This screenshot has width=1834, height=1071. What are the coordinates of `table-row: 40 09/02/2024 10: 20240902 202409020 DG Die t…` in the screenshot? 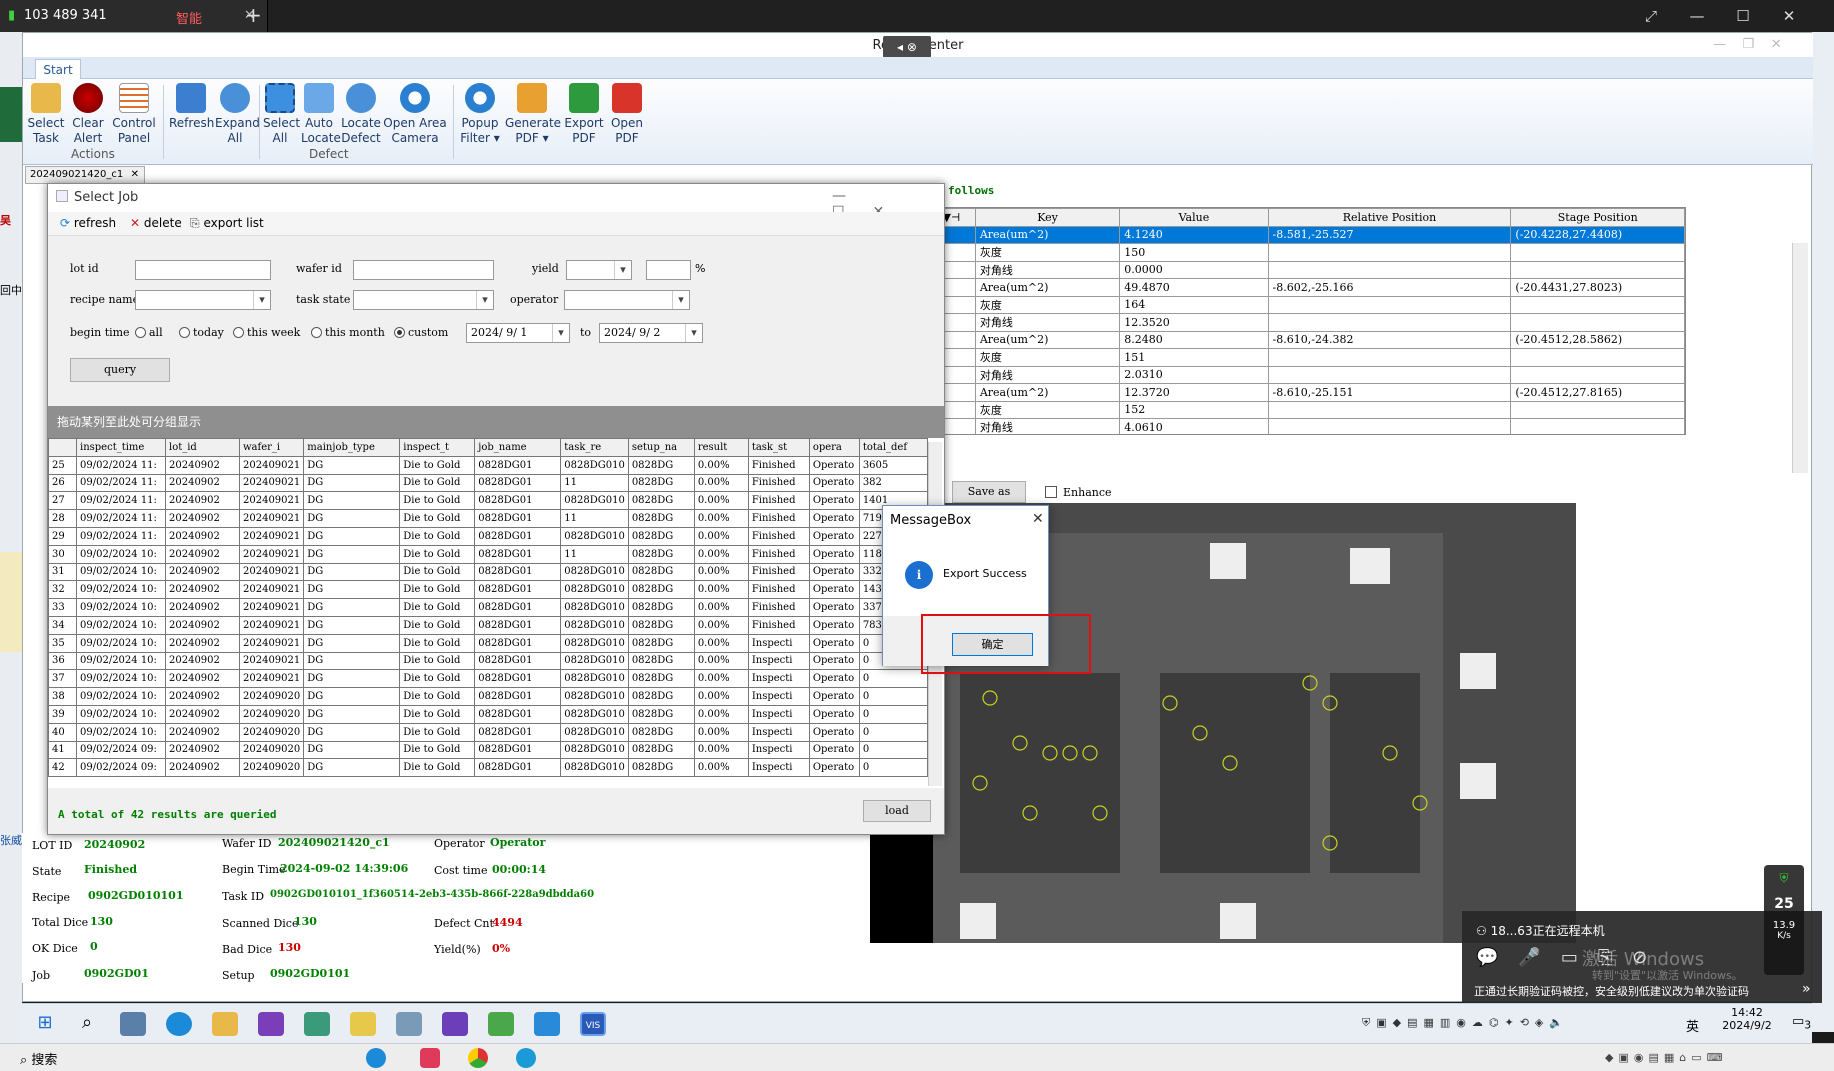 It's located at (488, 732).